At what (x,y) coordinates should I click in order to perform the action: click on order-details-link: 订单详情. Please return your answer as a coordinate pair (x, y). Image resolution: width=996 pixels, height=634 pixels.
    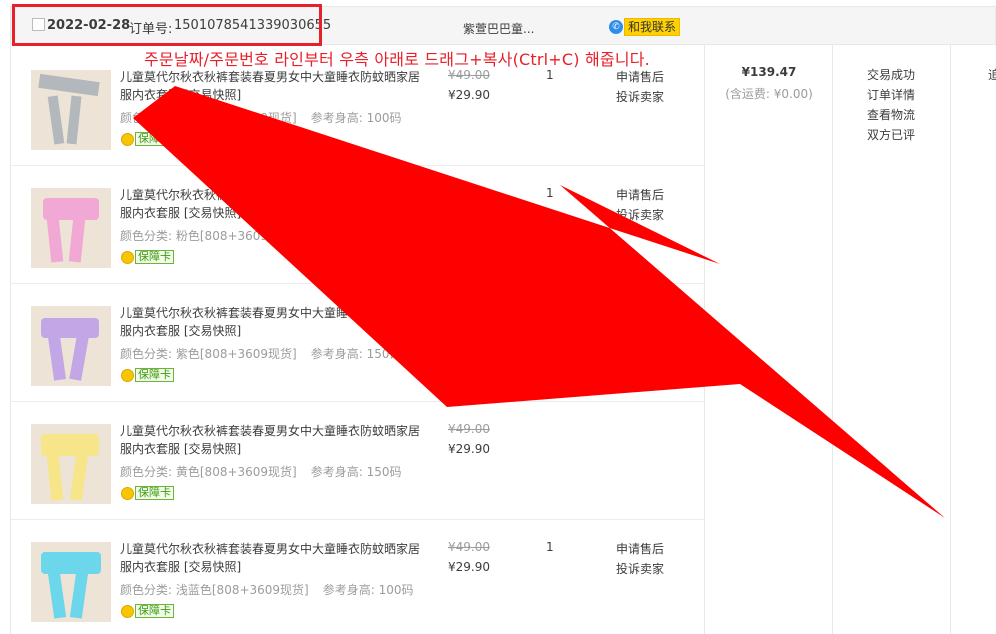
    Looking at the image, I should click on (891, 94).